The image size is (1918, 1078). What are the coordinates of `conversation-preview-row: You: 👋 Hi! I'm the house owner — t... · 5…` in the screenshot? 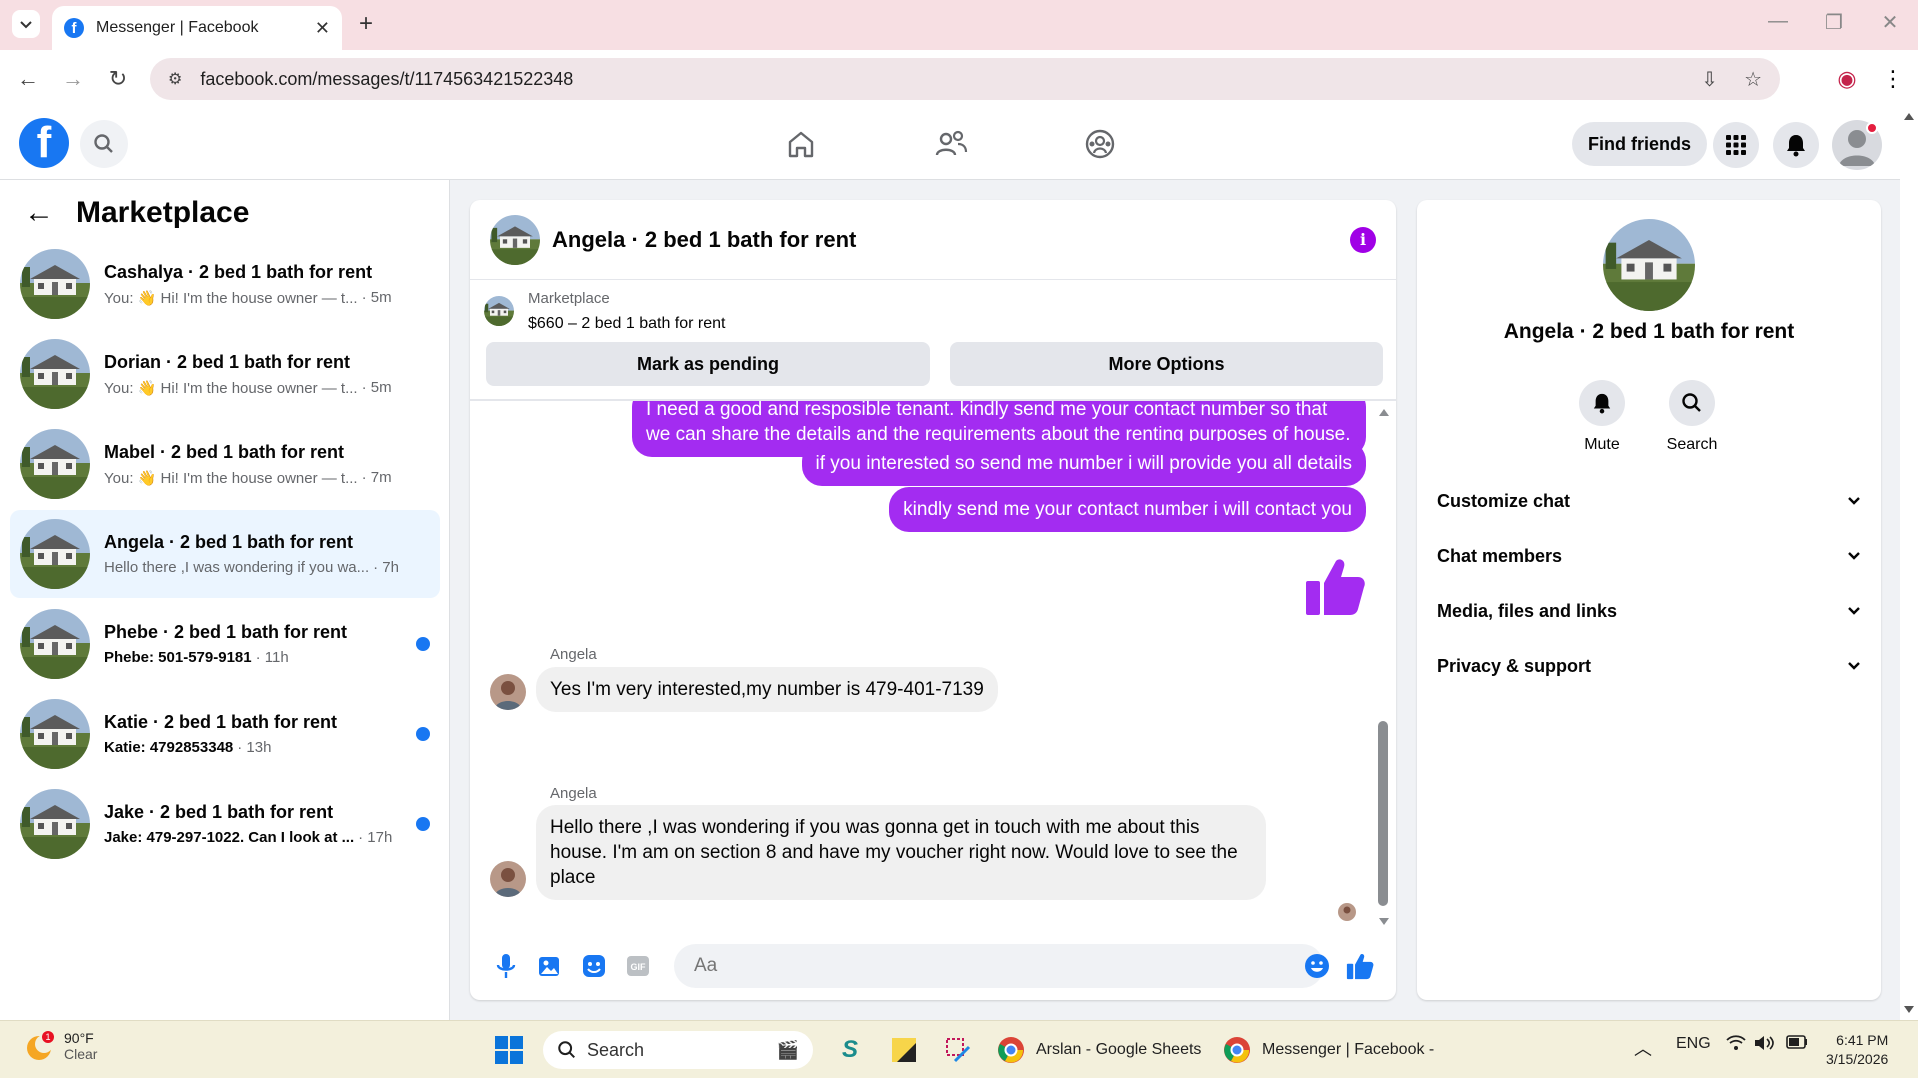 It's located at (267, 388).